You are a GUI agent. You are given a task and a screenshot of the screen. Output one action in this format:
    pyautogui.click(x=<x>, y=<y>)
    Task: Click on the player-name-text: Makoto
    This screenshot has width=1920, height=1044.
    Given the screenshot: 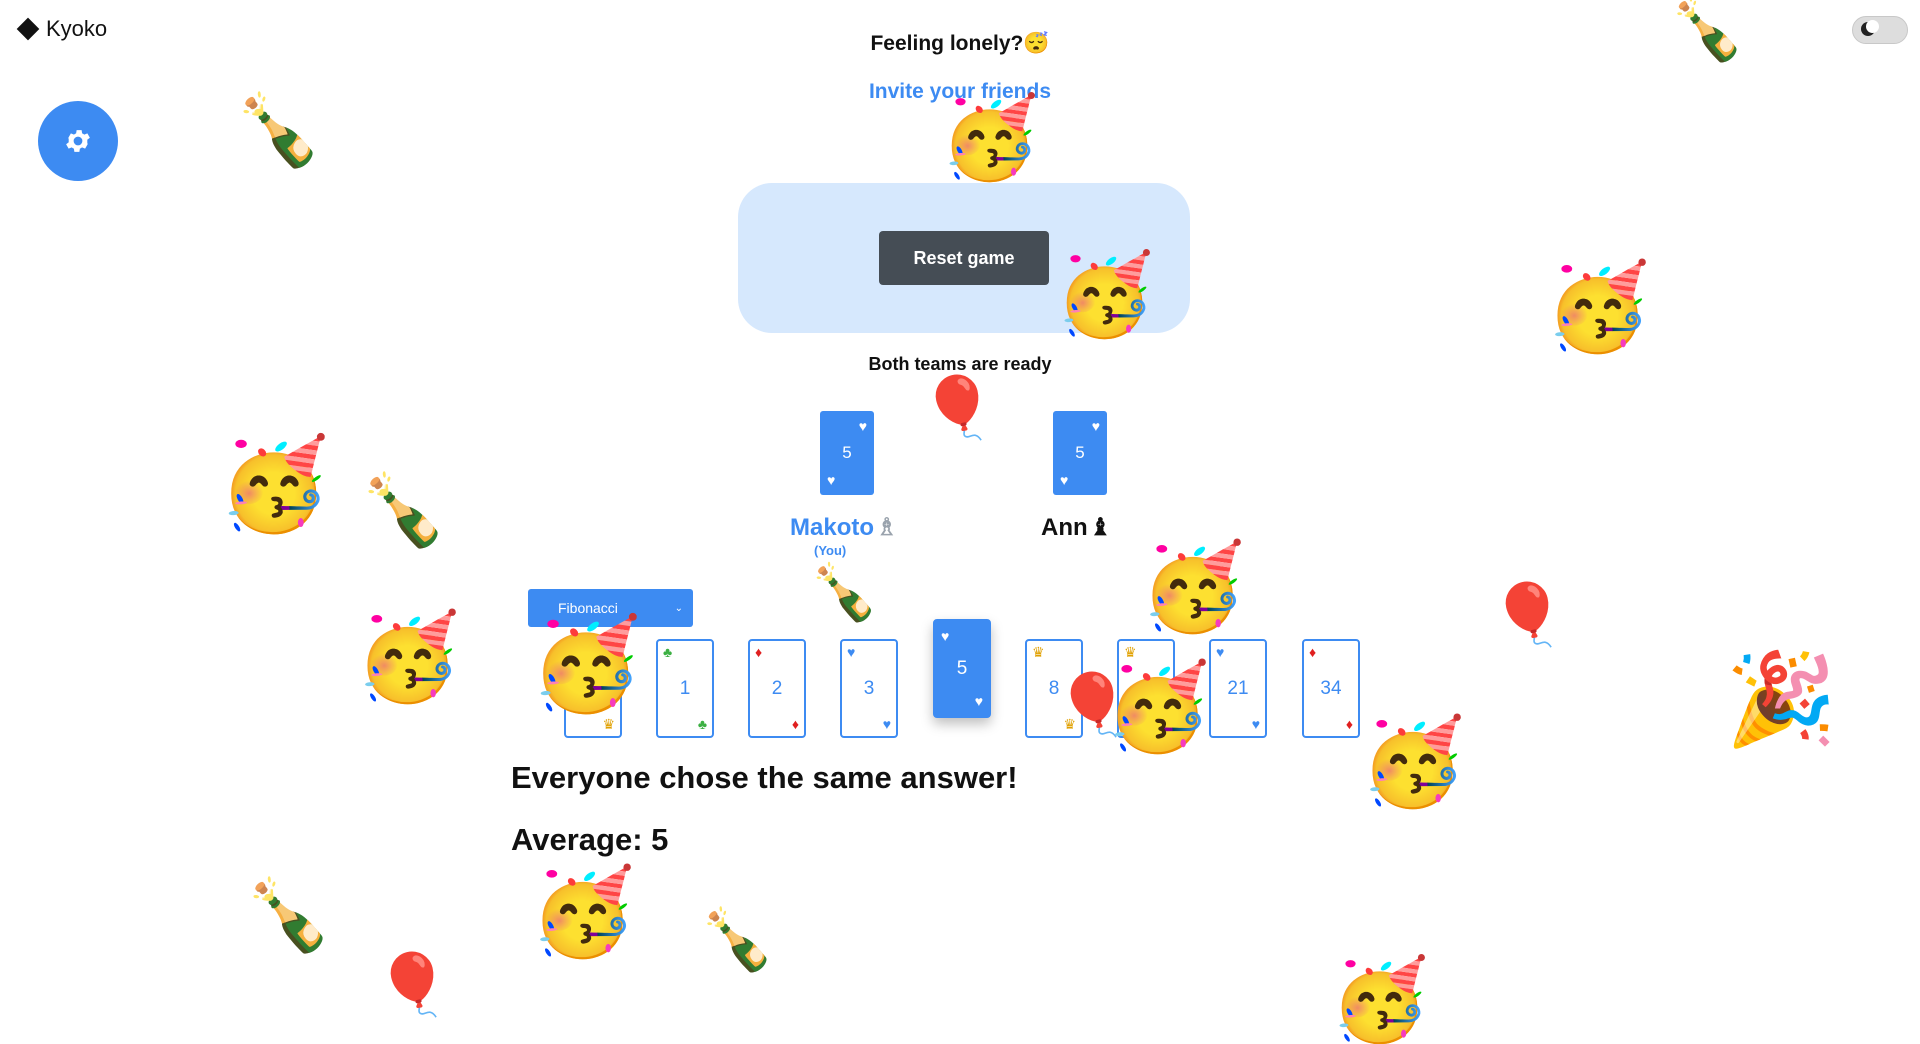 What is the action you would take?
    pyautogui.click(x=832, y=527)
    